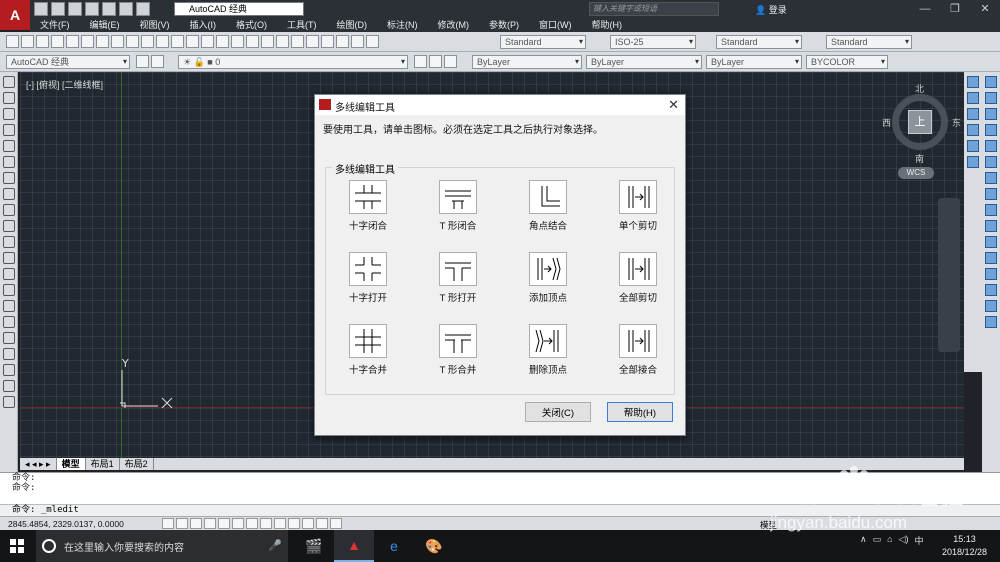 The width and height of the screenshot is (1000, 562). Describe the element at coordinates (322, 523) in the screenshot. I see `quick-properties-icon` at that location.